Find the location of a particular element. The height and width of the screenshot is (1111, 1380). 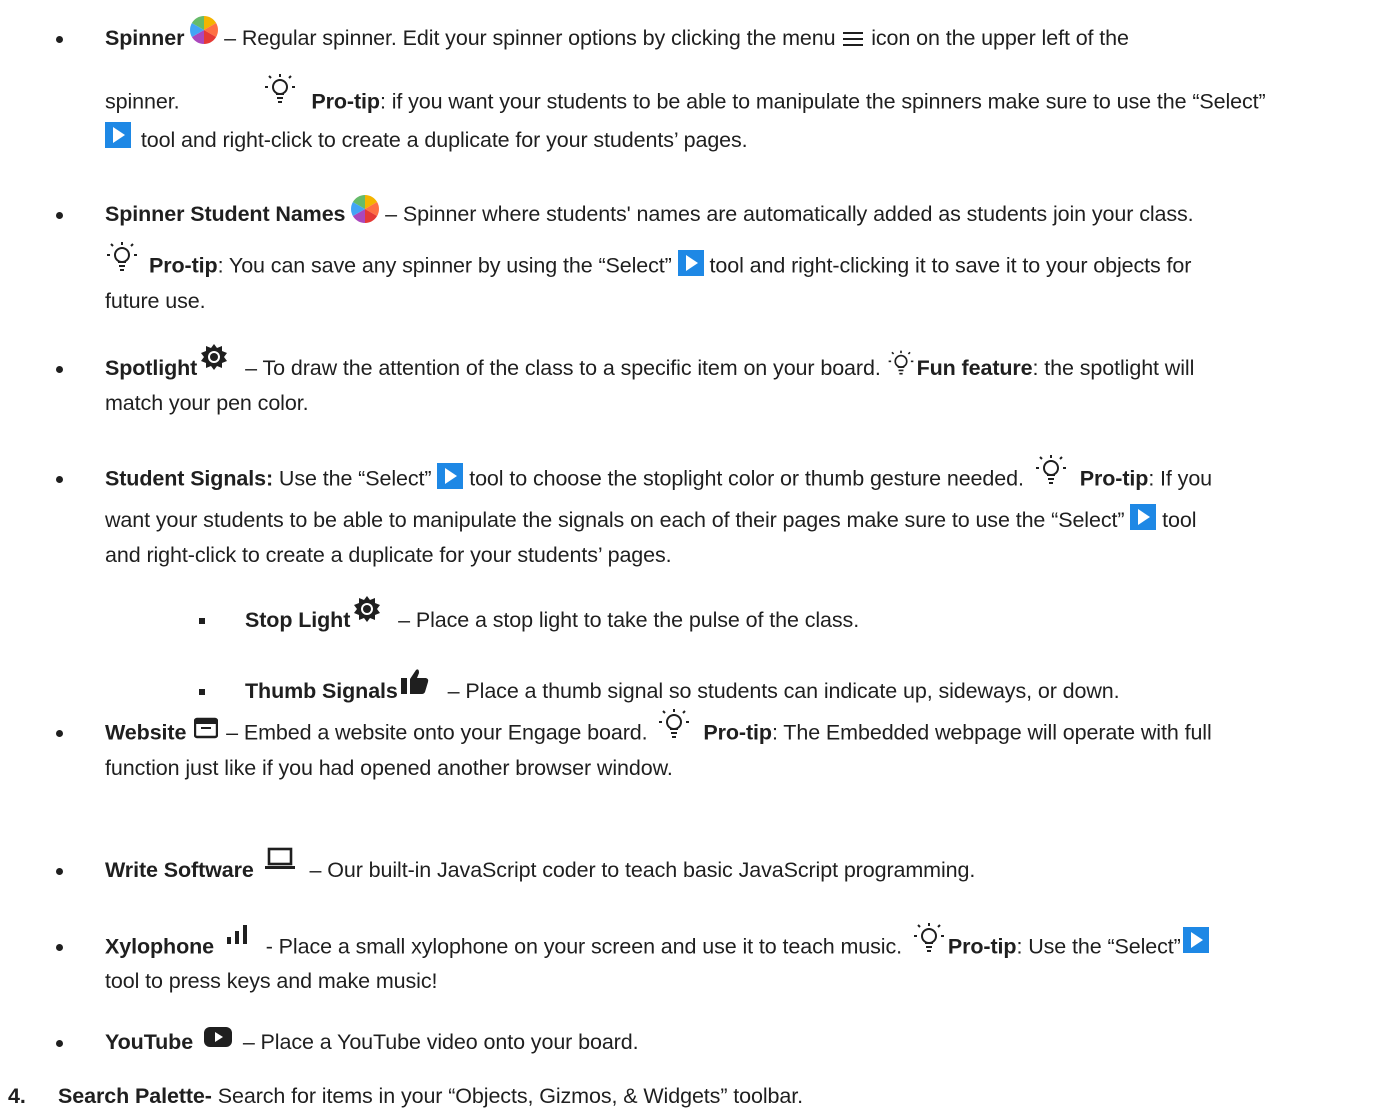

spotlight-line-2: match your pen color. is located at coordinates (207, 403).